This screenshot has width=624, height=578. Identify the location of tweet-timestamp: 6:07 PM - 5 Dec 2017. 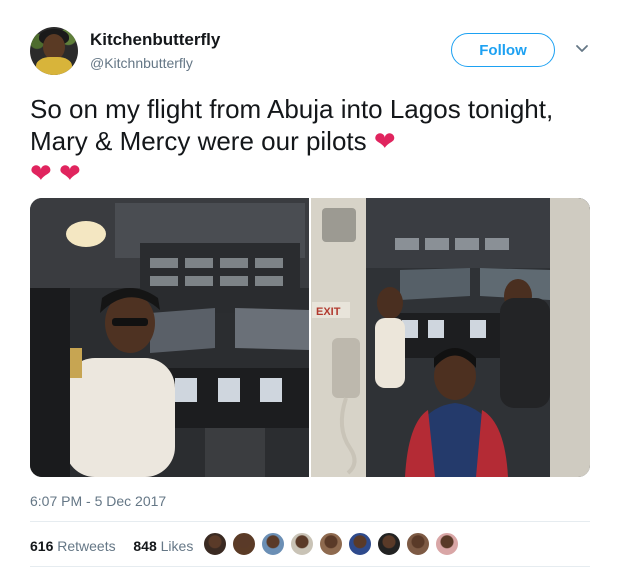
(98, 501).